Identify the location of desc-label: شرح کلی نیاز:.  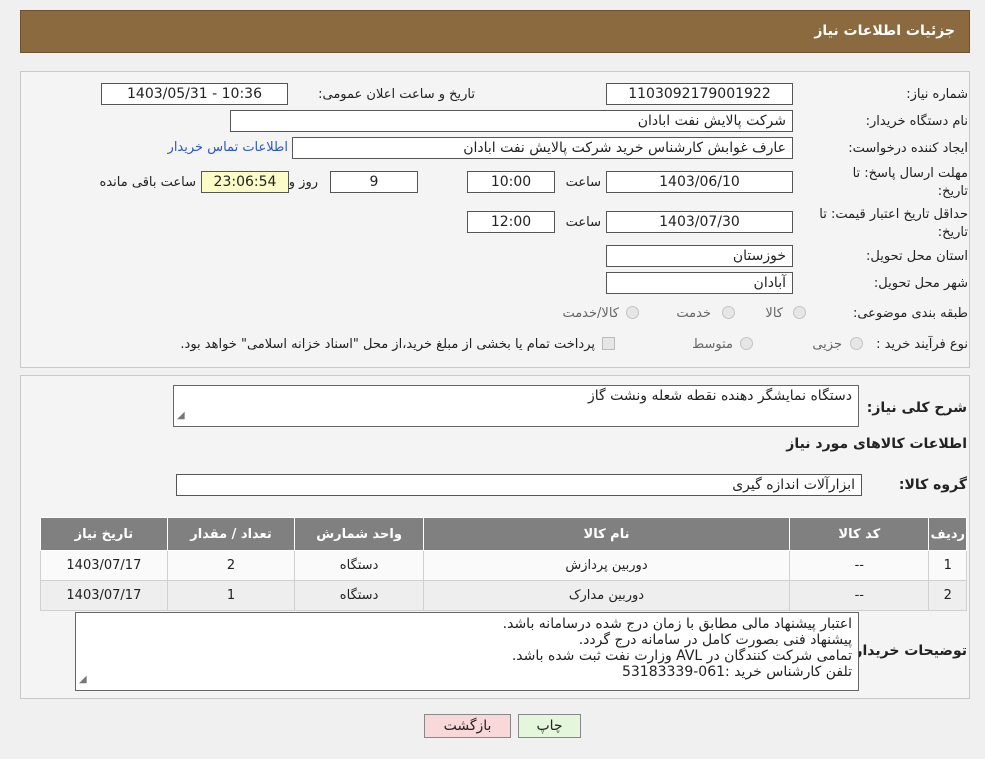
(916, 408).